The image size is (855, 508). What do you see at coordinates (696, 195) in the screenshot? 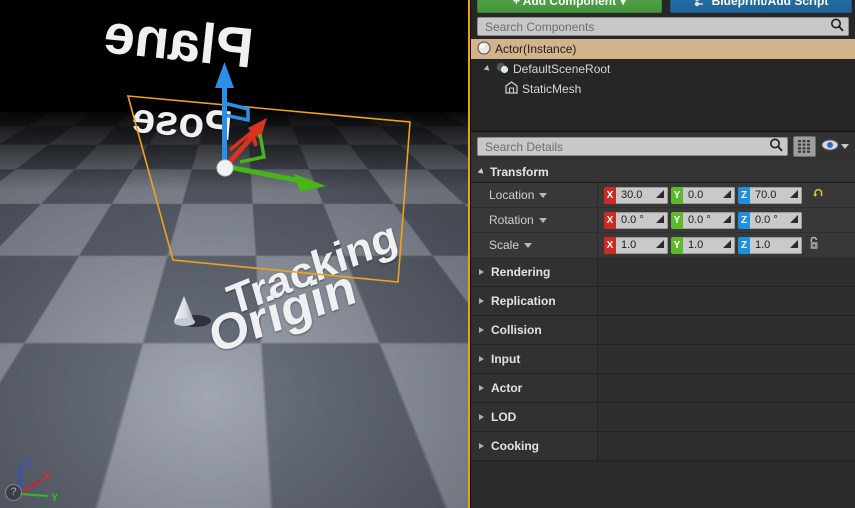
I see `location-y-value: 0.0` at bounding box center [696, 195].